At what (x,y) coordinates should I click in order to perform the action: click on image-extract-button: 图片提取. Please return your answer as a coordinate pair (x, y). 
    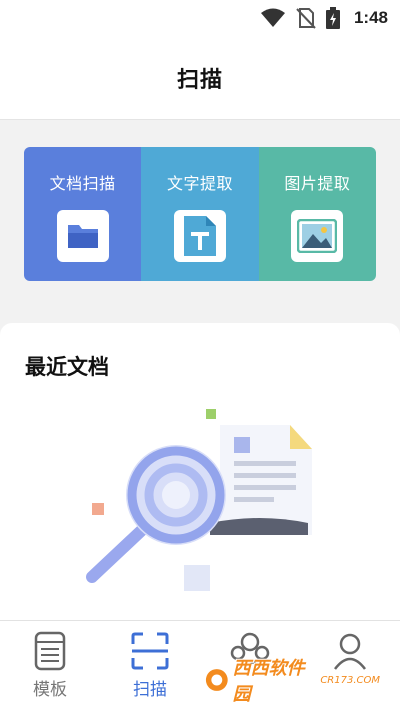
    Looking at the image, I should click on (317, 214).